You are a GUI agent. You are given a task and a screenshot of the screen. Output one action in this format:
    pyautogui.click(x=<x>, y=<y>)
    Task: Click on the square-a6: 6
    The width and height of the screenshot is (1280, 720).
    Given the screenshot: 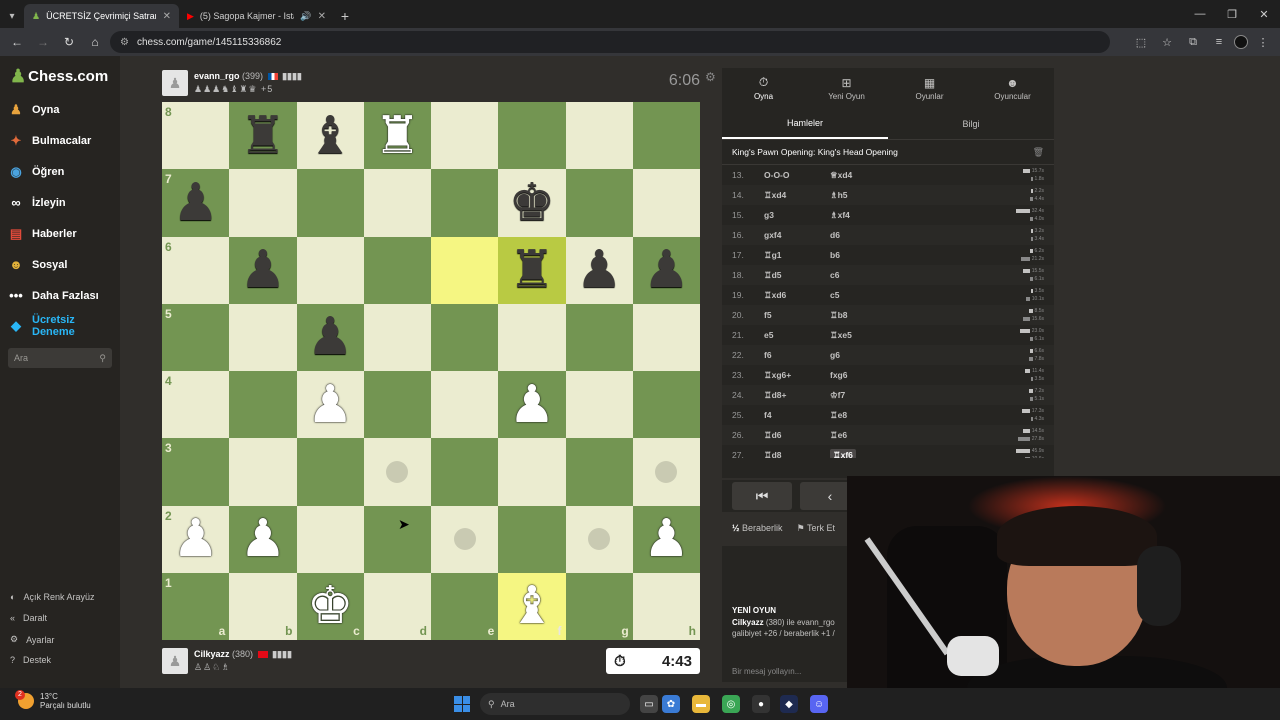 What is the action you would take?
    pyautogui.click(x=196, y=270)
    